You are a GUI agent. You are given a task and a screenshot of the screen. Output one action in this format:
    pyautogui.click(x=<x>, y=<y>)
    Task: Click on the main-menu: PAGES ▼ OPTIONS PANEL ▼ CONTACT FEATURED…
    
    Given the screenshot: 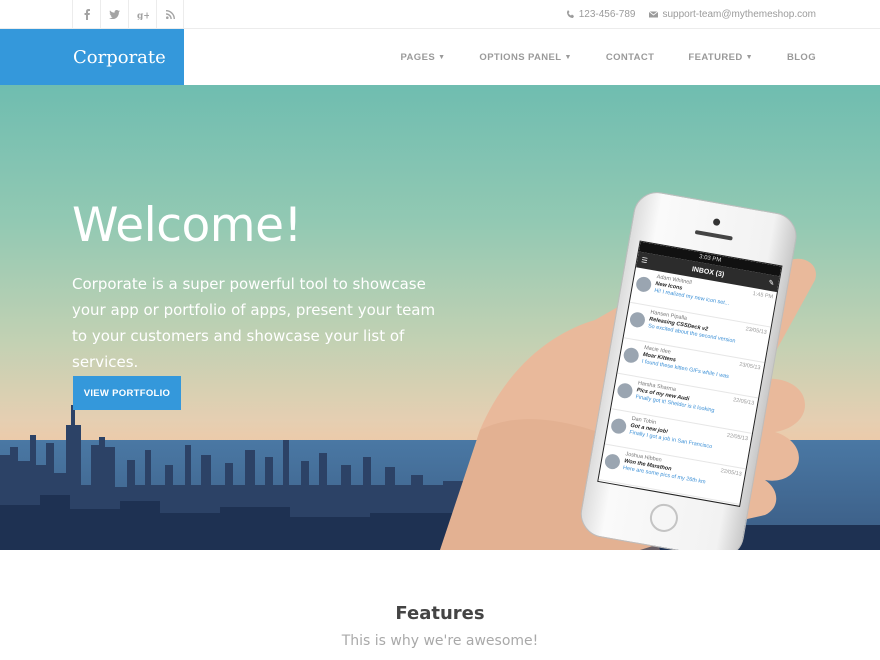 What is the action you would take?
    pyautogui.click(x=609, y=57)
    